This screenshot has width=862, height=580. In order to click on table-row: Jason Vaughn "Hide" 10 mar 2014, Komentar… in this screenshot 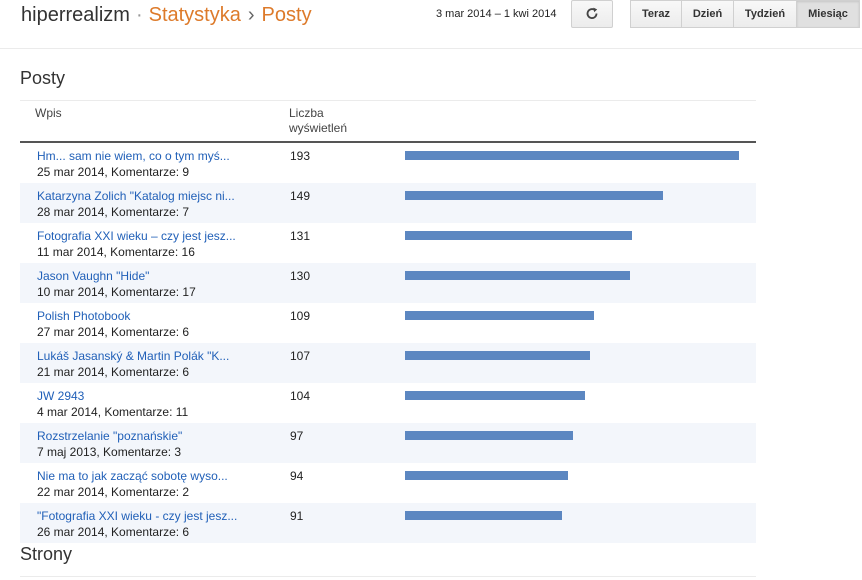, I will do `click(388, 283)`.